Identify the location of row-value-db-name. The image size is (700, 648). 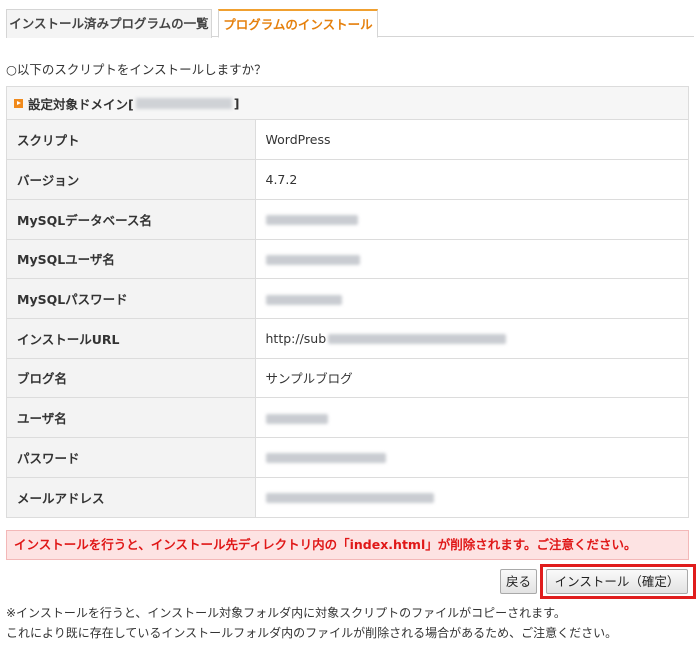
(471, 219).